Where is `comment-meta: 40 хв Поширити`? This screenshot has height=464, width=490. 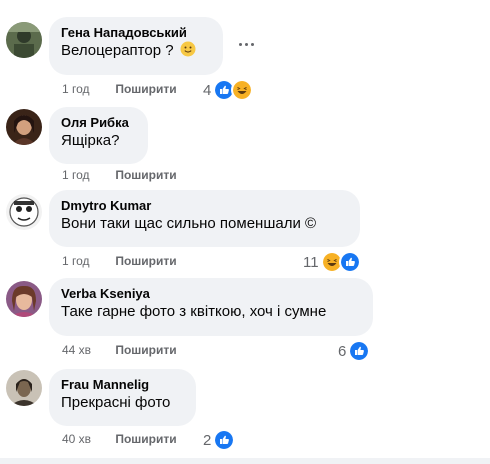 comment-meta: 40 хв Поширити is located at coordinates (119, 439).